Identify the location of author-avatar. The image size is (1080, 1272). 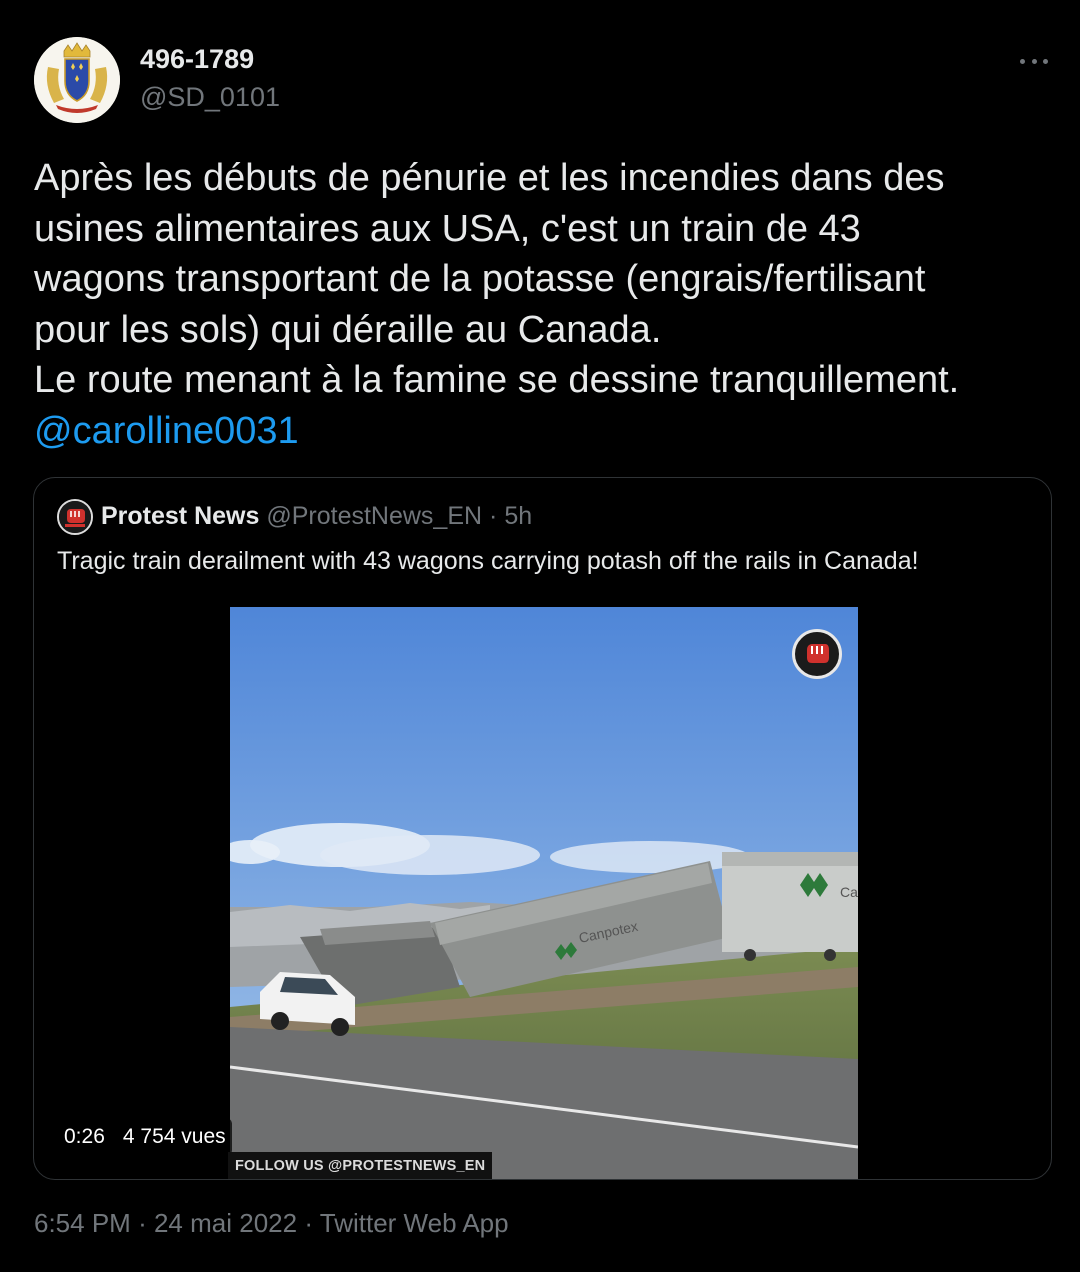
(77, 80).